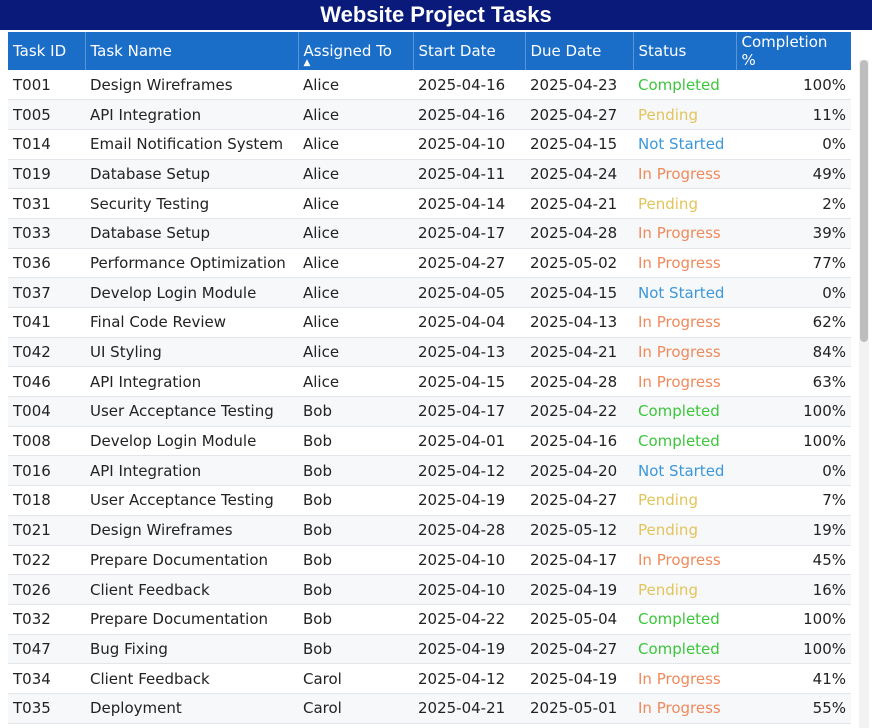  I want to click on task-id-cell: T035, so click(46, 708).